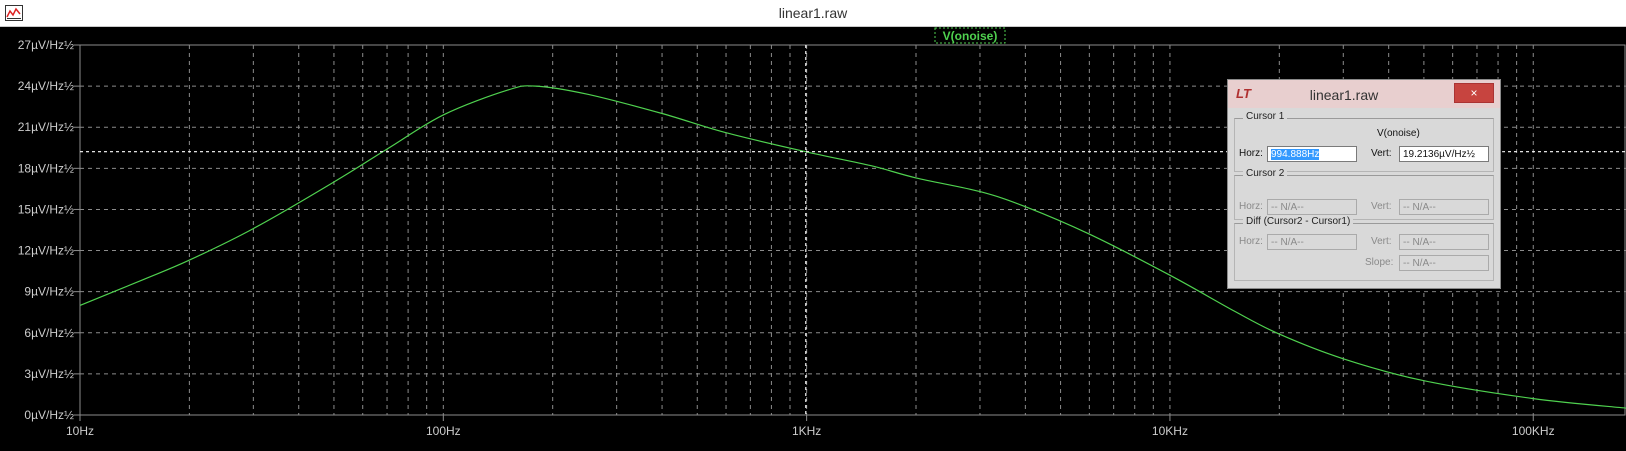 The width and height of the screenshot is (1626, 451). What do you see at coordinates (1444, 154) in the screenshot?
I see `vert-input: 19.2136µV/Hz½` at bounding box center [1444, 154].